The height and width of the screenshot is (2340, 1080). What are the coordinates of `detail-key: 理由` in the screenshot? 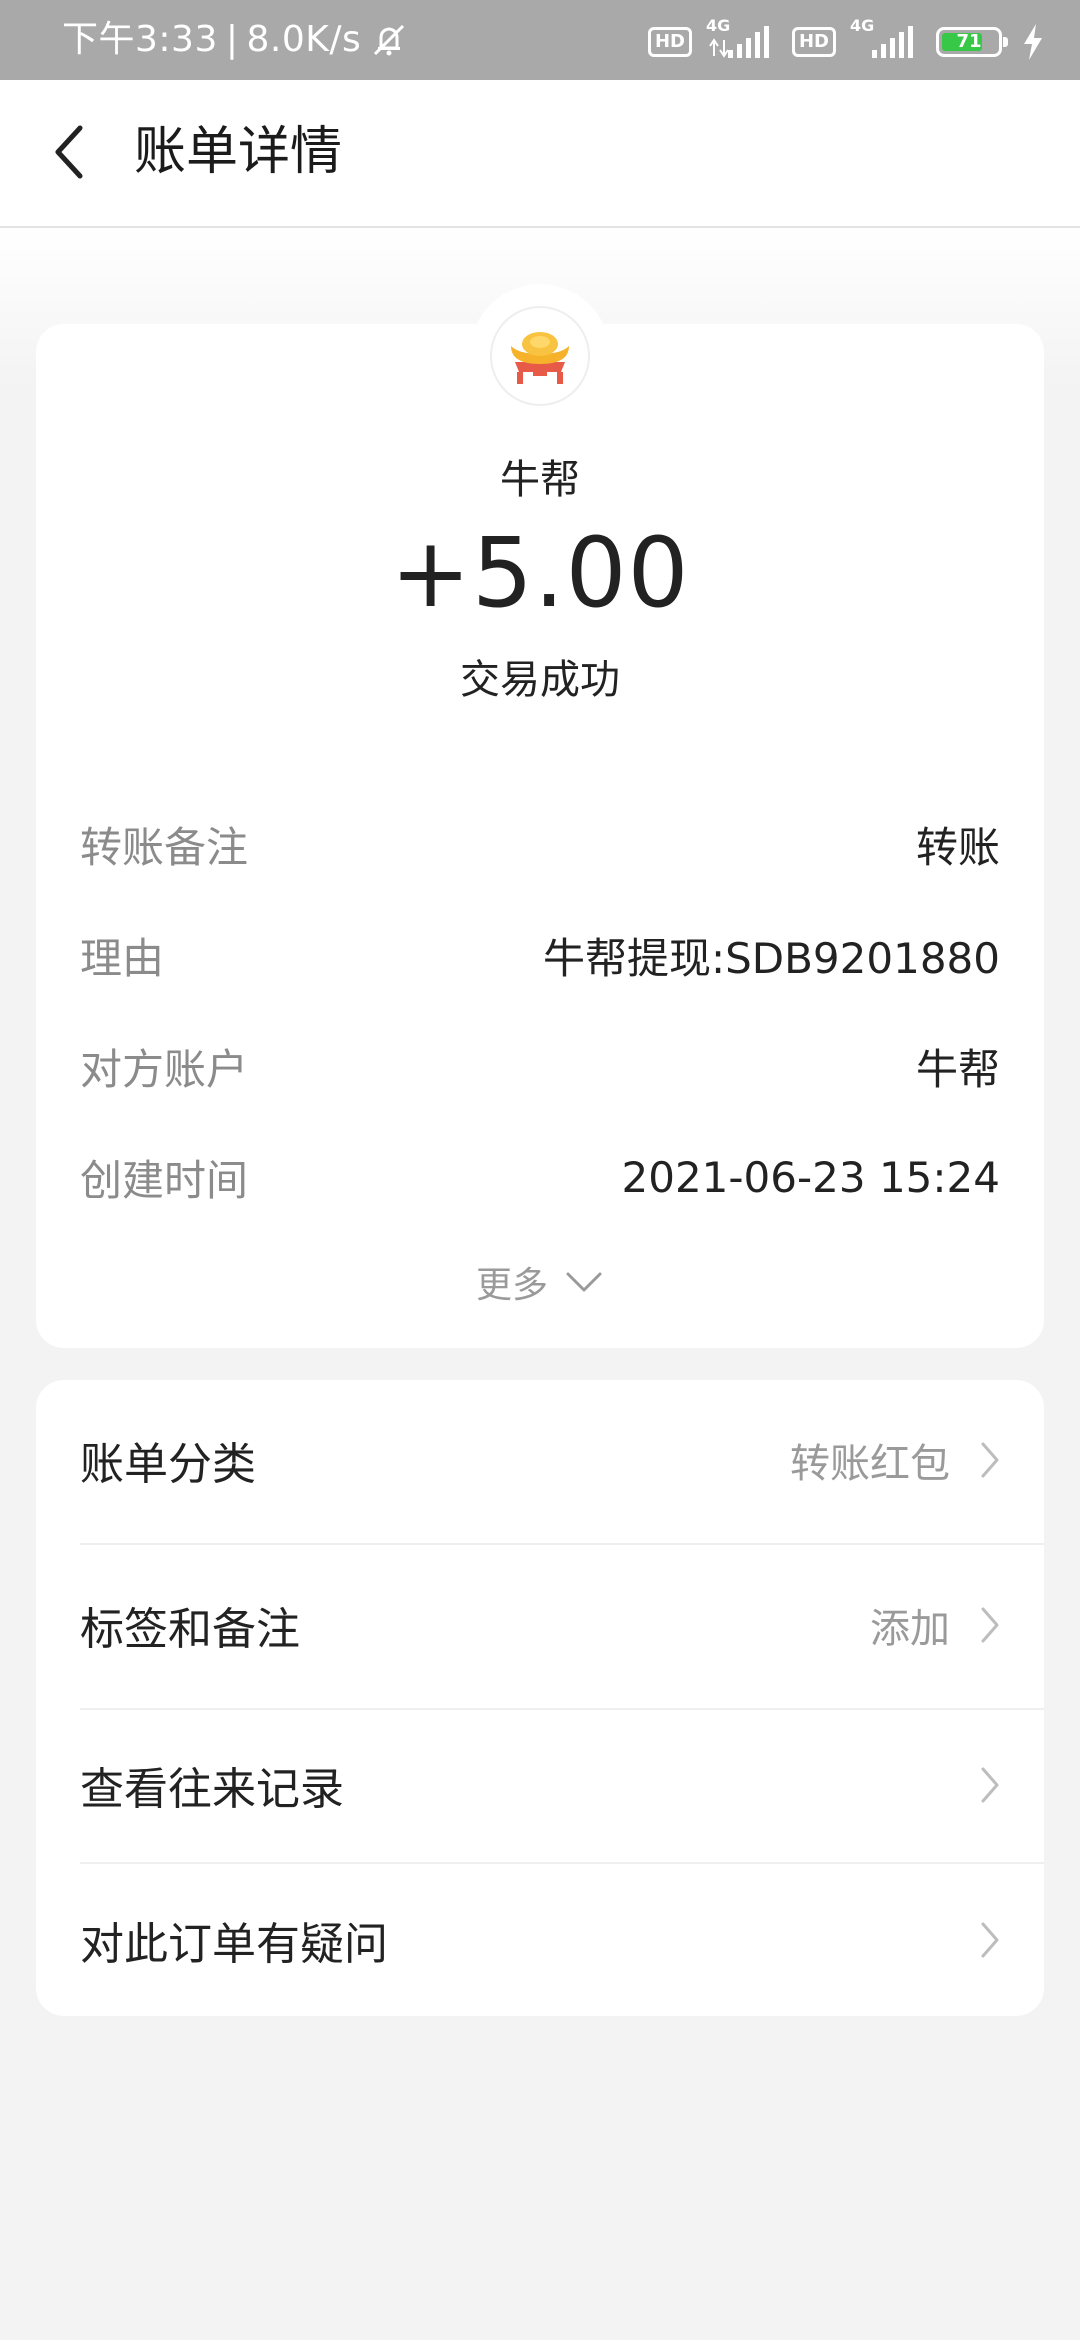 It's located at (122, 958).